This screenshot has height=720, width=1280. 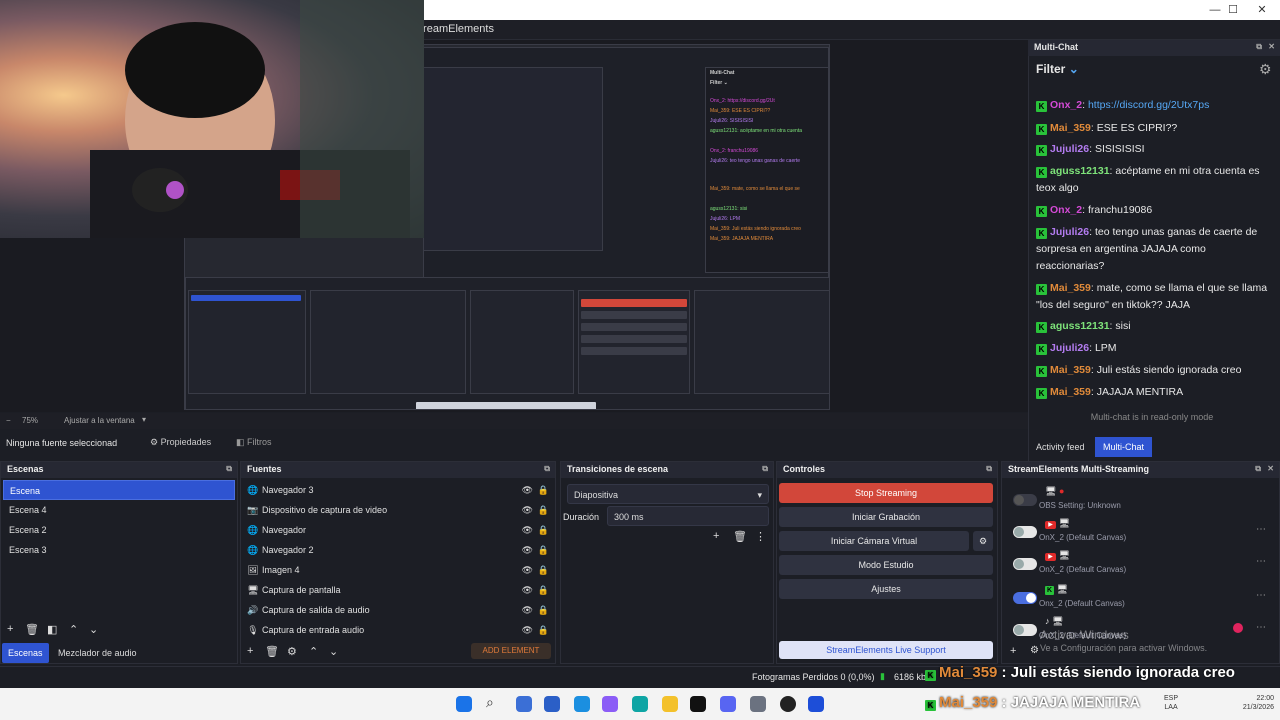 What do you see at coordinates (144, 419) in the screenshot?
I see `chevron-down-icon: ▾` at bounding box center [144, 419].